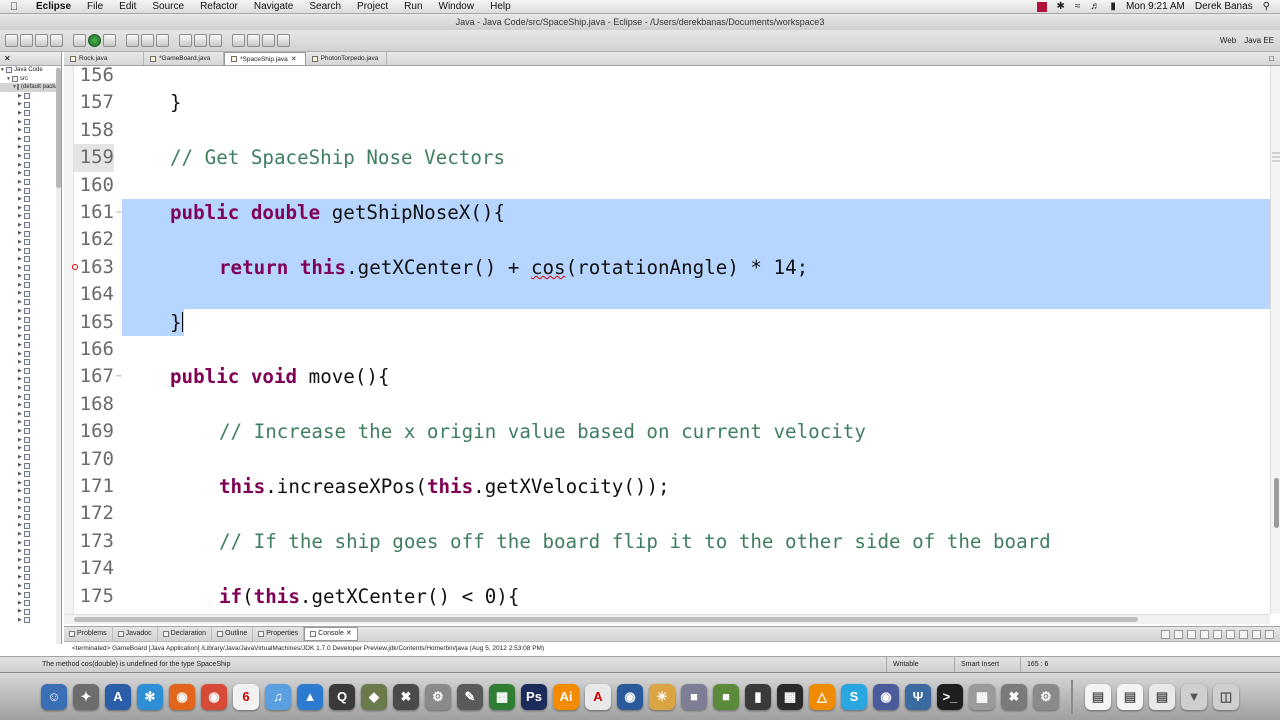 The image size is (1280, 720). What do you see at coordinates (667, 404) in the screenshot?
I see `code-line: 168` at bounding box center [667, 404].